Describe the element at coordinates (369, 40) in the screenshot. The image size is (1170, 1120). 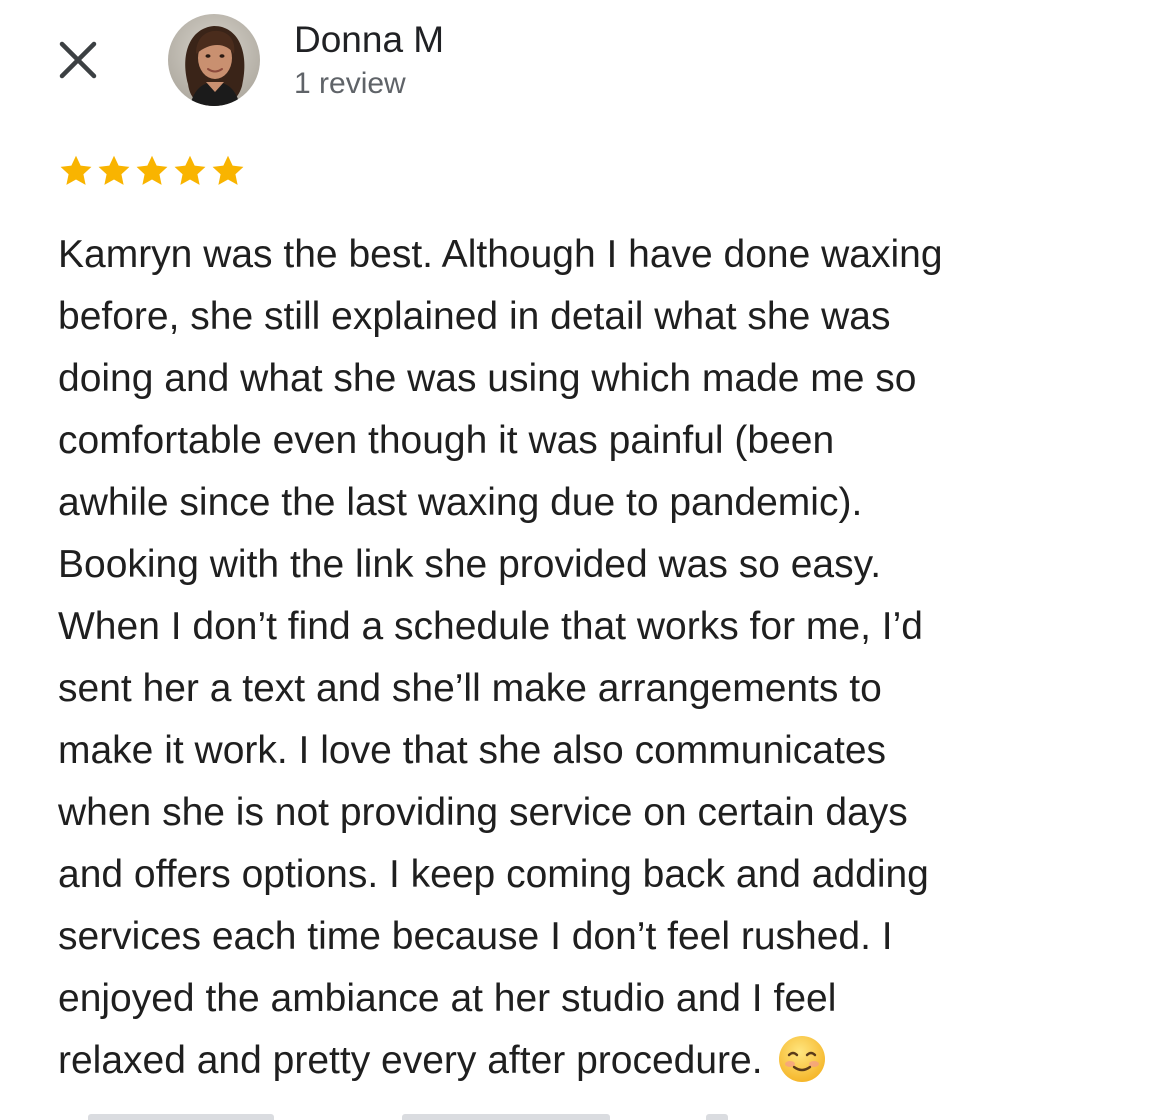
I see `reviewer-name: Donna M` at that location.